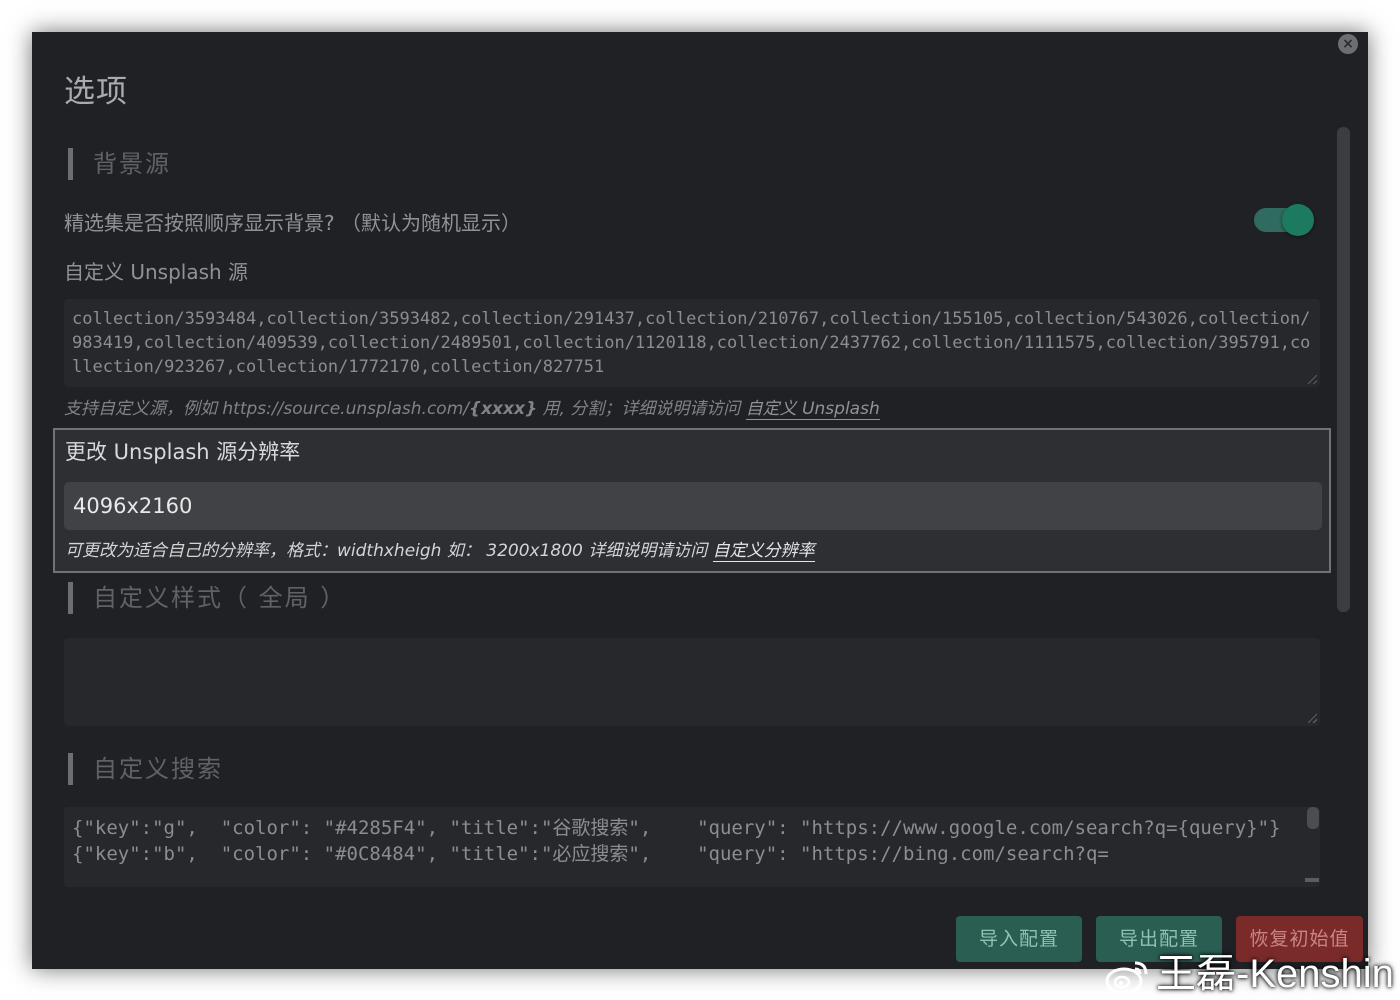 The image size is (1400, 1000). I want to click on resolution-input, so click(693, 506).